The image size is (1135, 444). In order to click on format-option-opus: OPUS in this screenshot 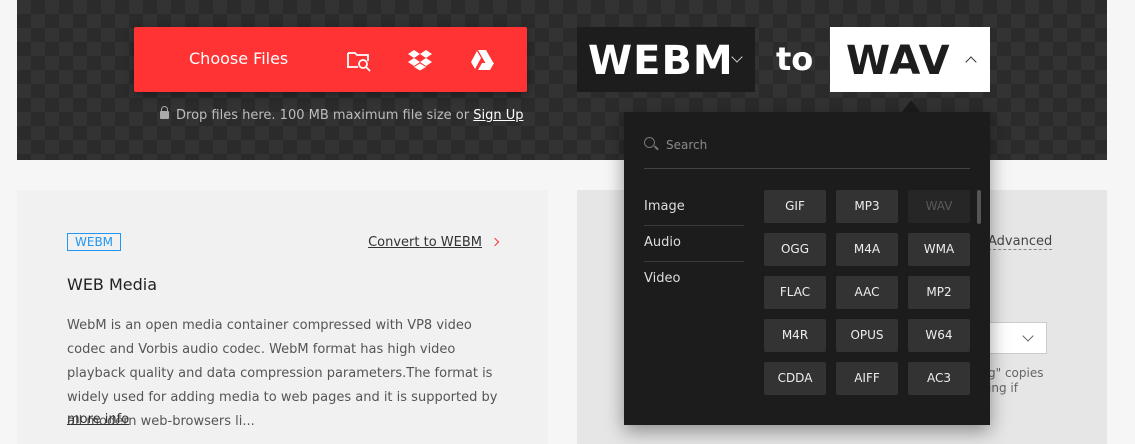, I will do `click(867, 335)`.